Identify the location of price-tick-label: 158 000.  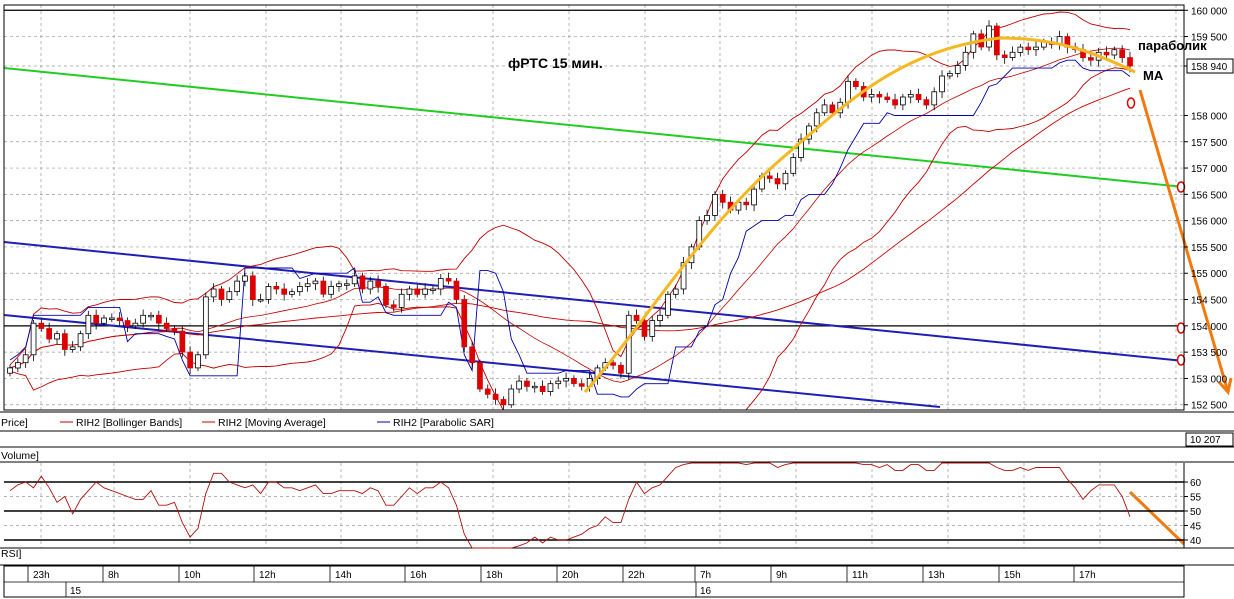
(1209, 117).